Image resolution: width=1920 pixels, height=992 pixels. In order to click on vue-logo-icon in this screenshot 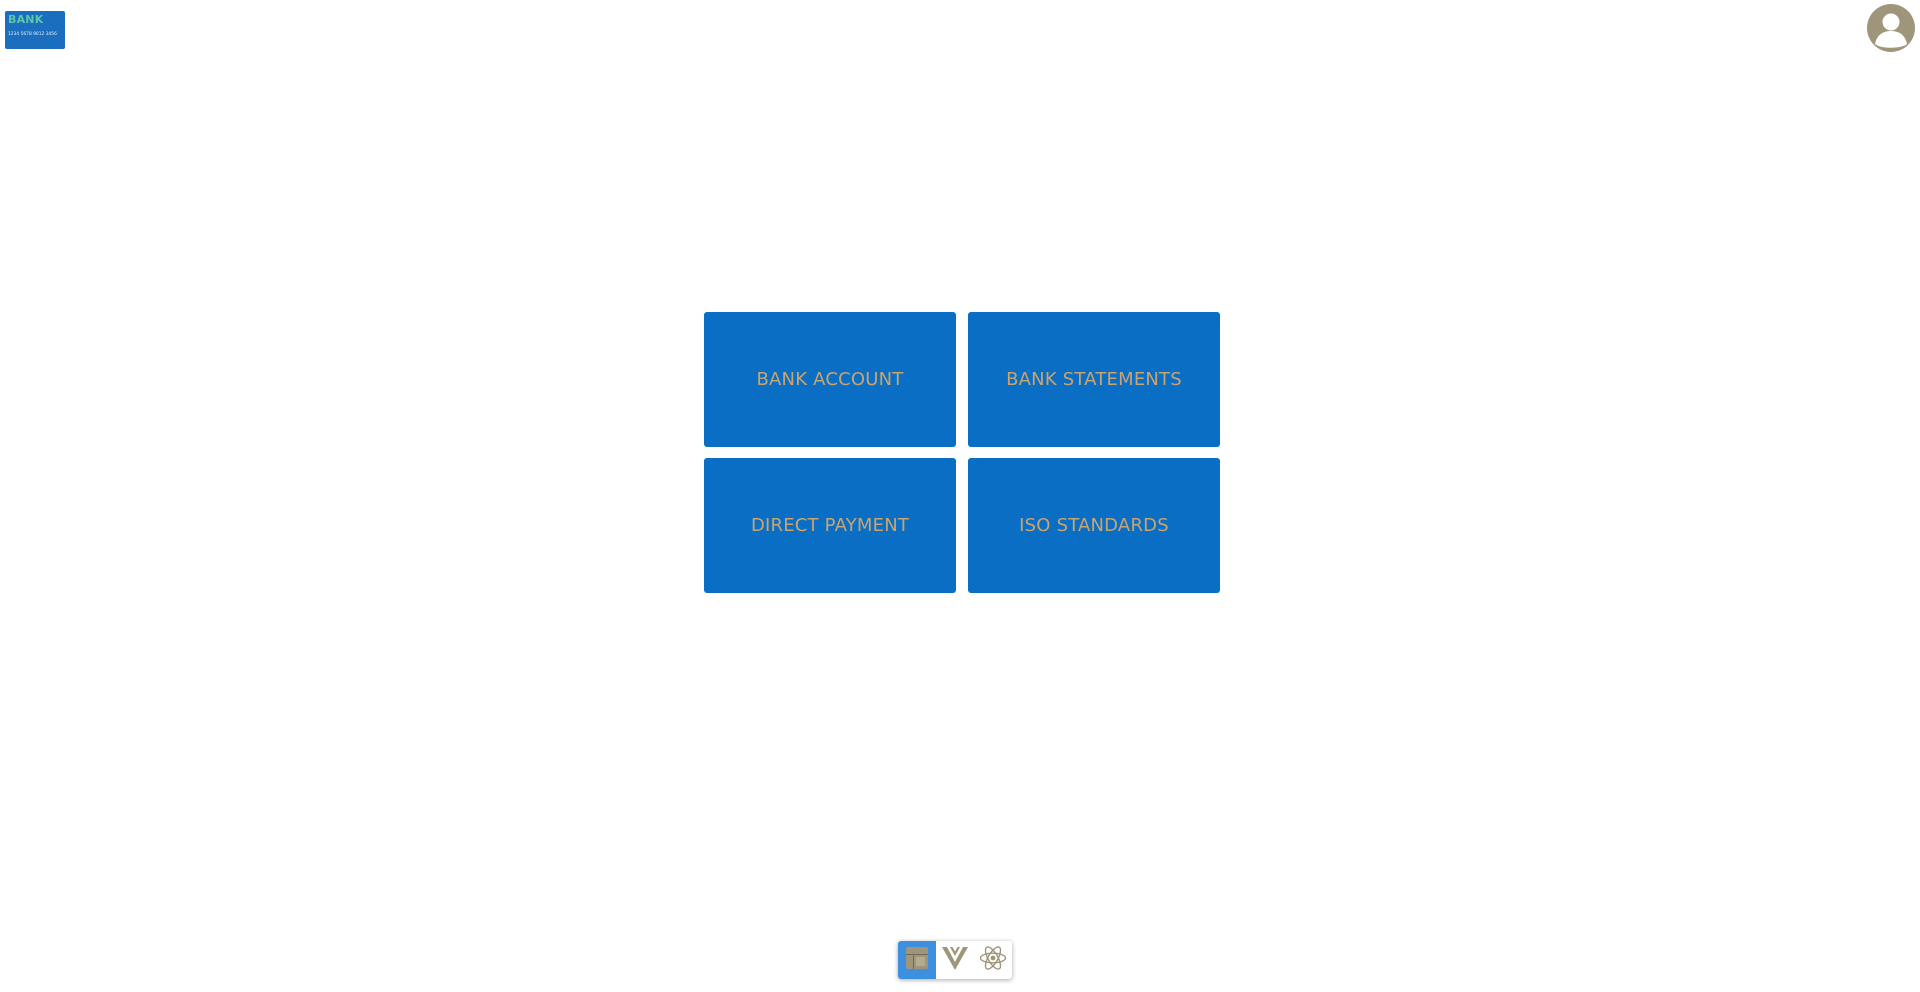, I will do `click(955, 960)`.